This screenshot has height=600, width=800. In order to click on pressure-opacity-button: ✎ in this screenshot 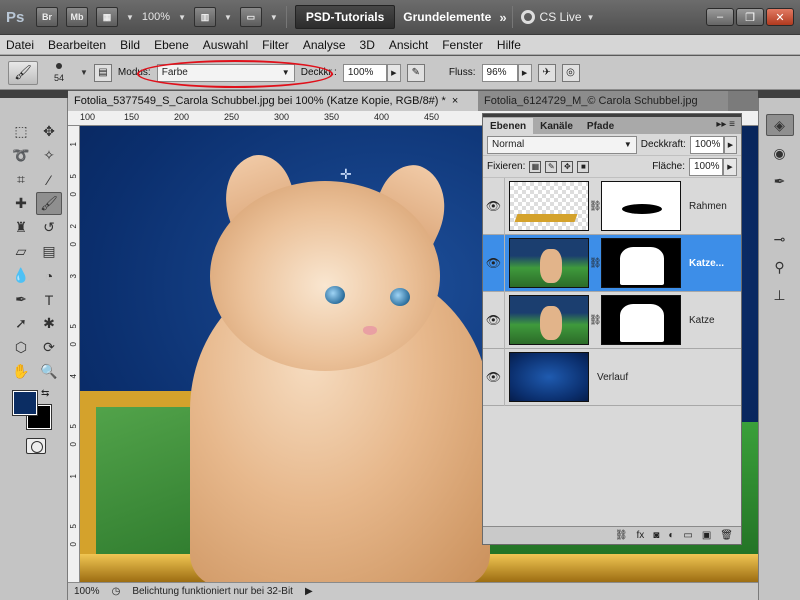, I will do `click(415, 72)`.